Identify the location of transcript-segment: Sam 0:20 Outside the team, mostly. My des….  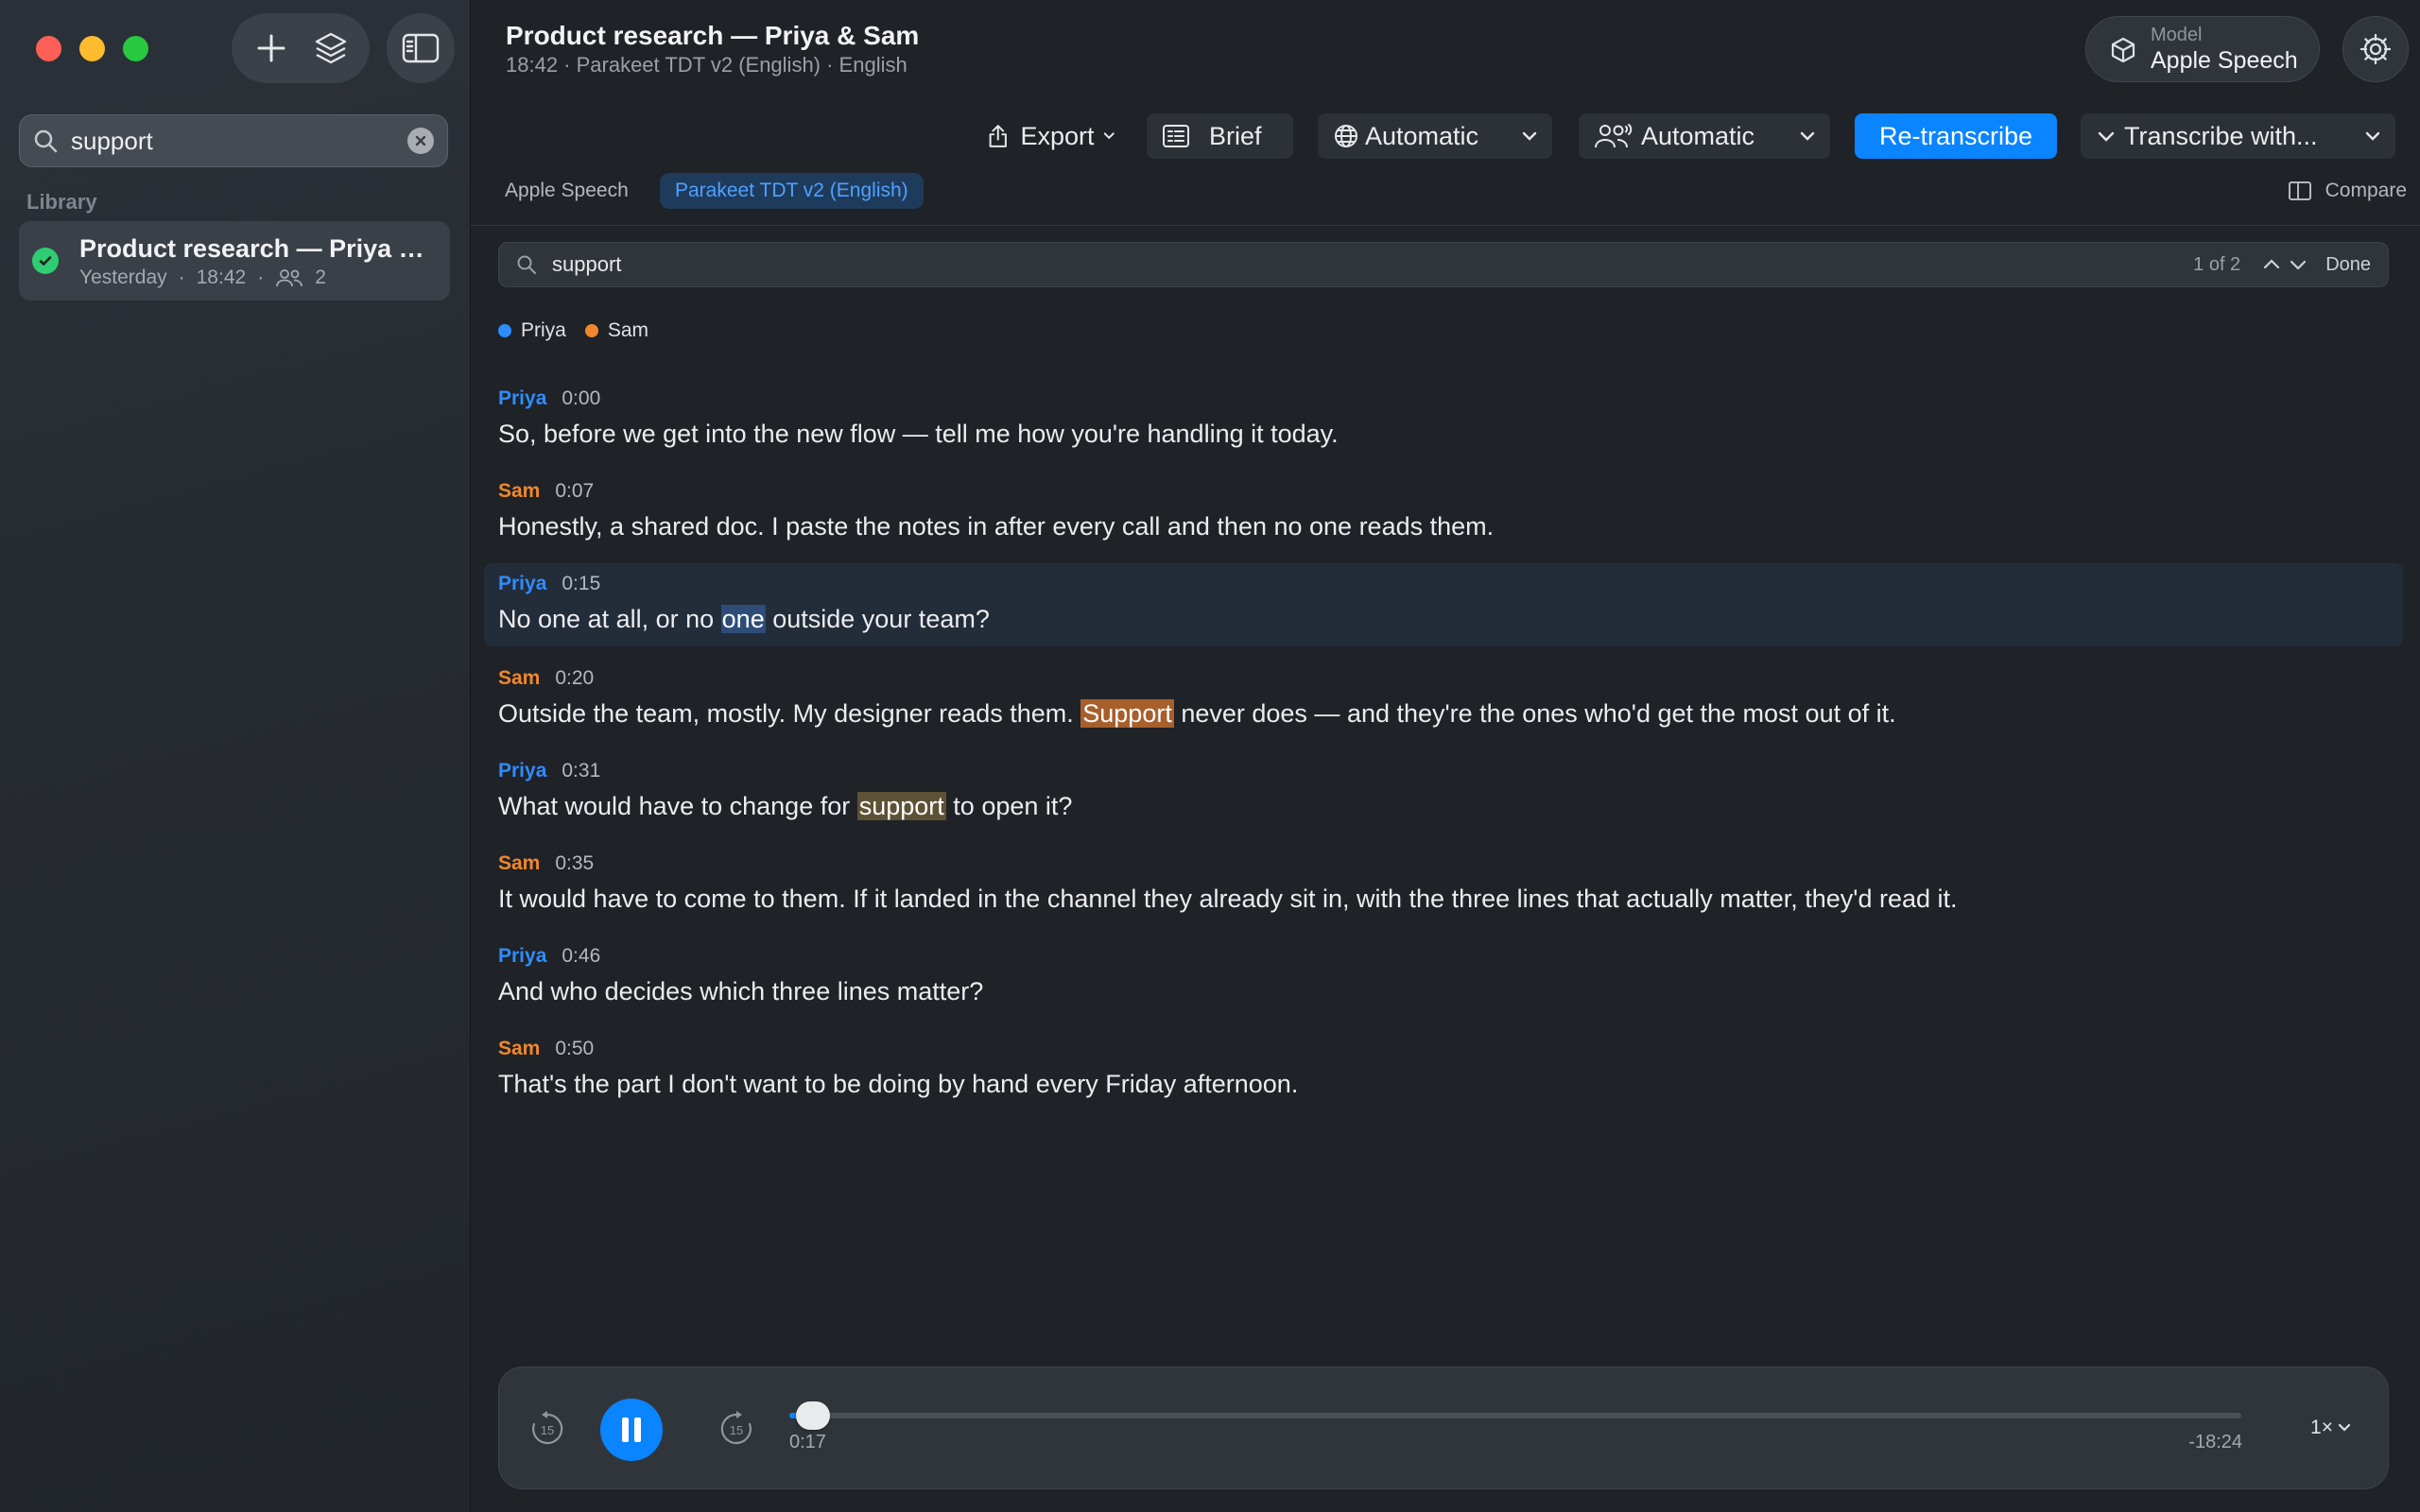
(1443, 698).